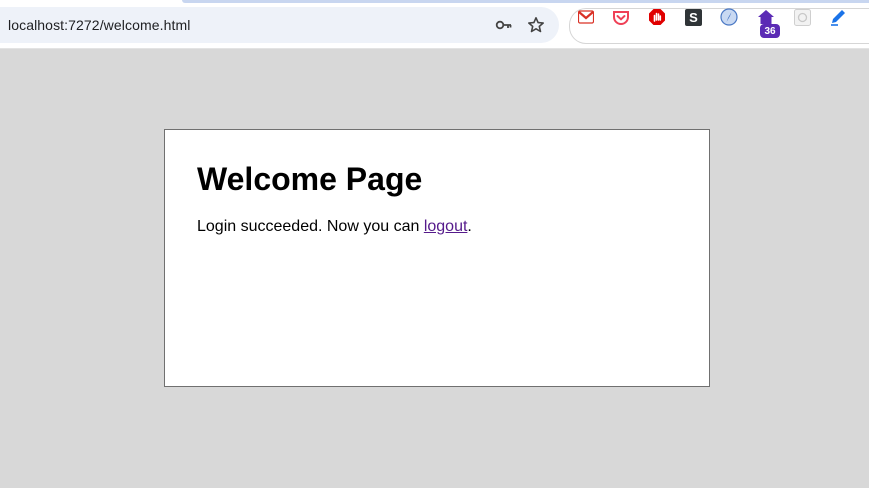 Image resolution: width=869 pixels, height=488 pixels. I want to click on login-message: Login succeeded. Now you can logout., so click(334, 227).